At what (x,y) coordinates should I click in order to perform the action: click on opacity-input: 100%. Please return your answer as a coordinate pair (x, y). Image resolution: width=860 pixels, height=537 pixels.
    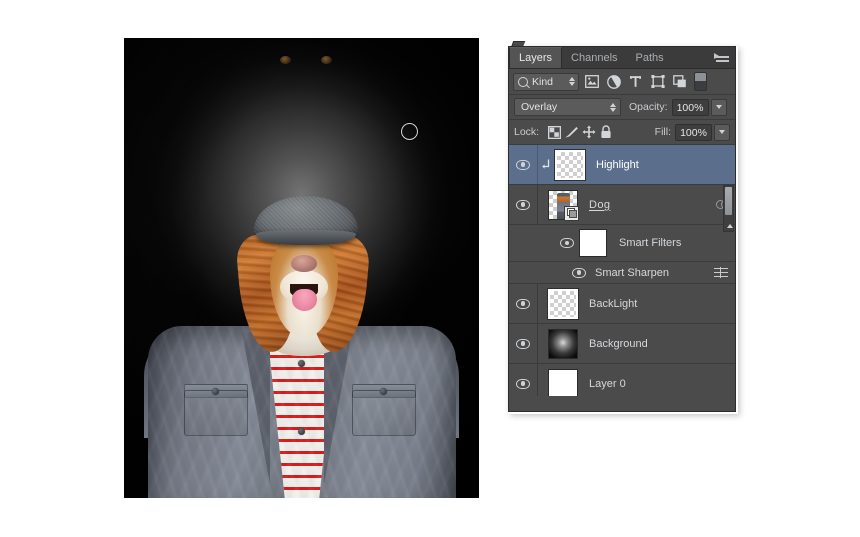
    Looking at the image, I should click on (690, 107).